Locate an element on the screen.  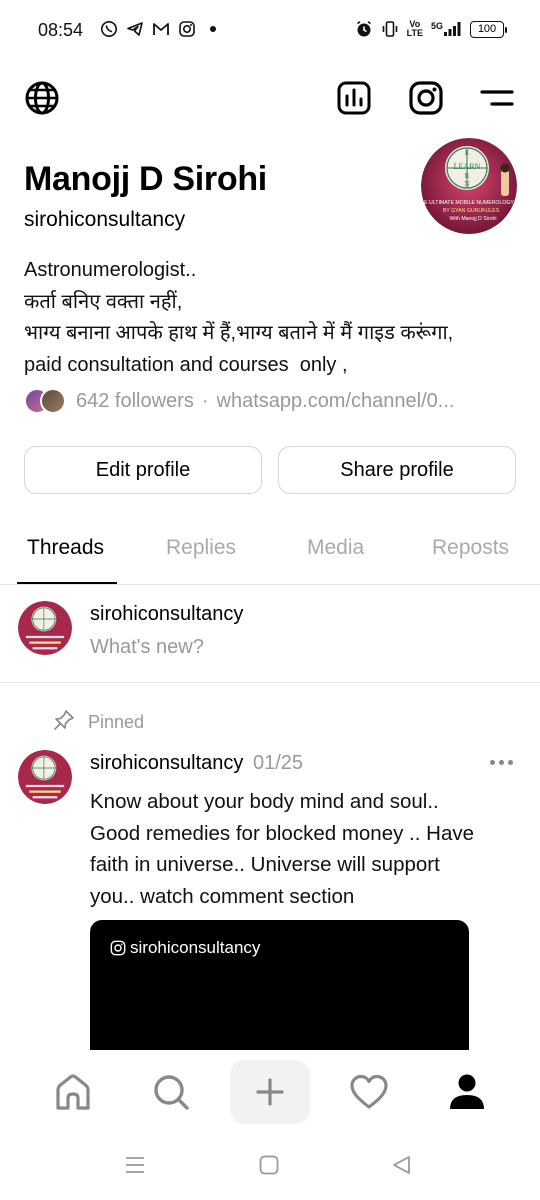
back-icon is located at coordinates (401, 1167).